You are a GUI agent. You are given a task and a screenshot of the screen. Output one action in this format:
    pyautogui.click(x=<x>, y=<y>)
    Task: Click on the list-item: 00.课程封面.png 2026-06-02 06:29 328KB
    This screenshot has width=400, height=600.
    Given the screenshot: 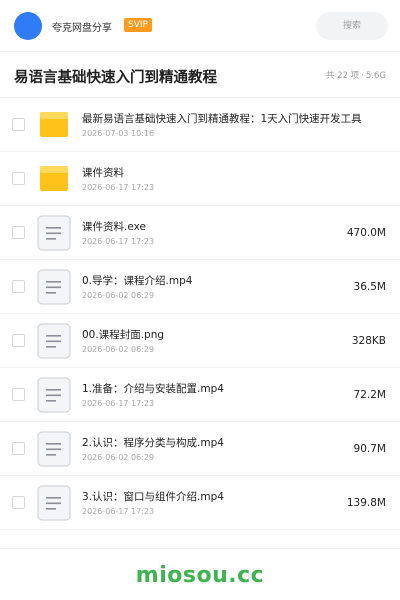 What is the action you would take?
    pyautogui.click(x=200, y=341)
    